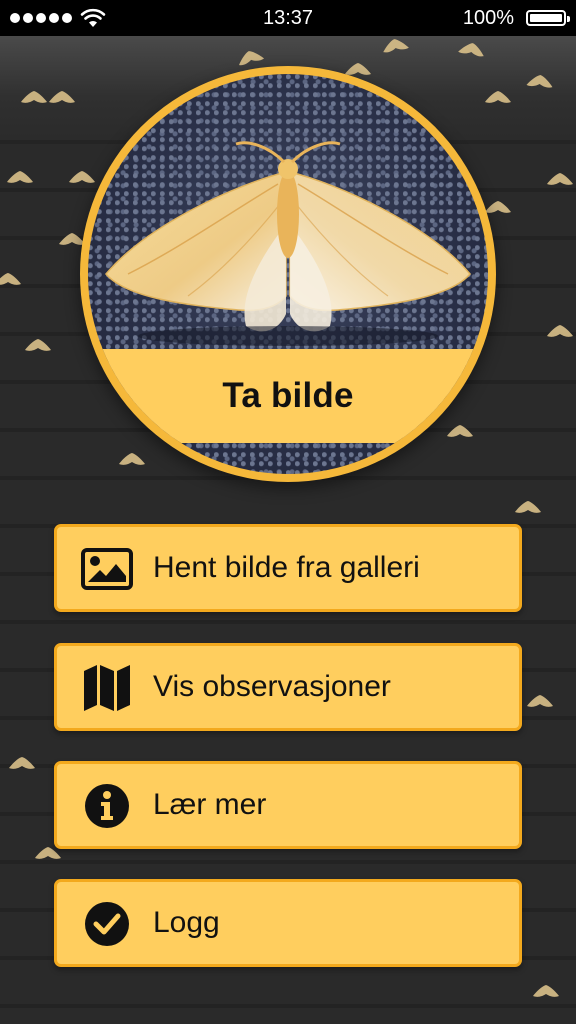 Image resolution: width=576 pixels, height=1024 pixels. I want to click on take-photo-label-band: Ta bilde, so click(288, 396).